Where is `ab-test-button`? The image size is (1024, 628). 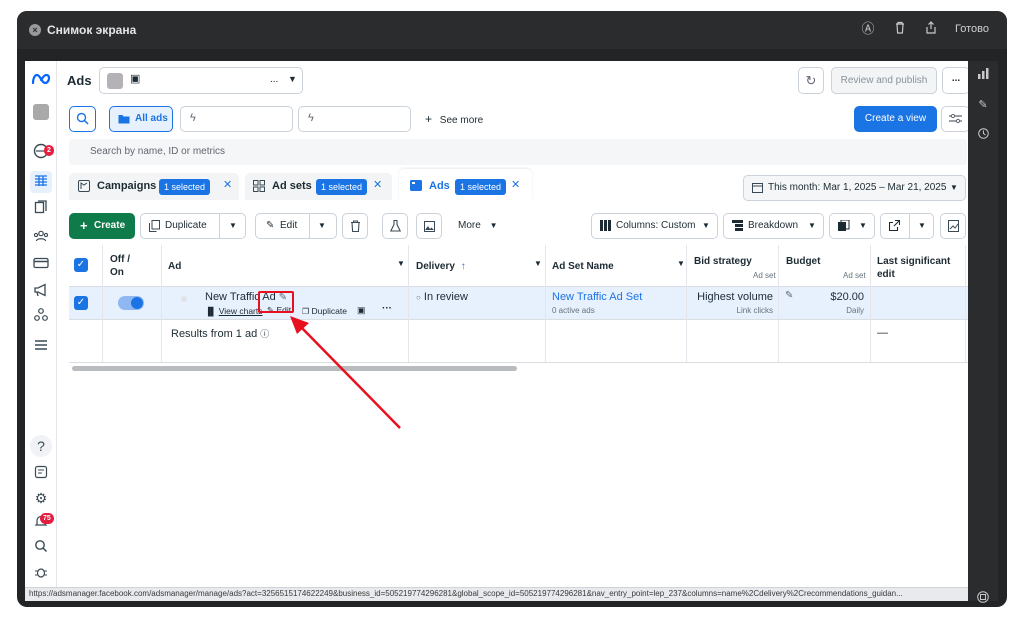 ab-test-button is located at coordinates (395, 226).